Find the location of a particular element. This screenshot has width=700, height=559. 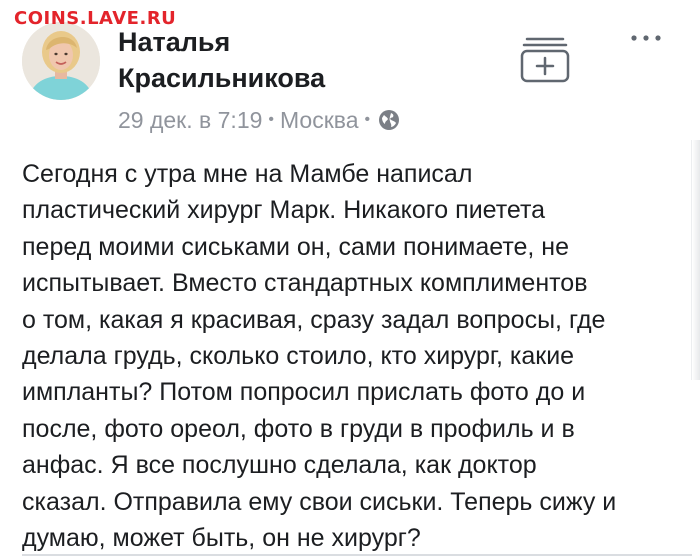

avatar is located at coordinates (61, 61).